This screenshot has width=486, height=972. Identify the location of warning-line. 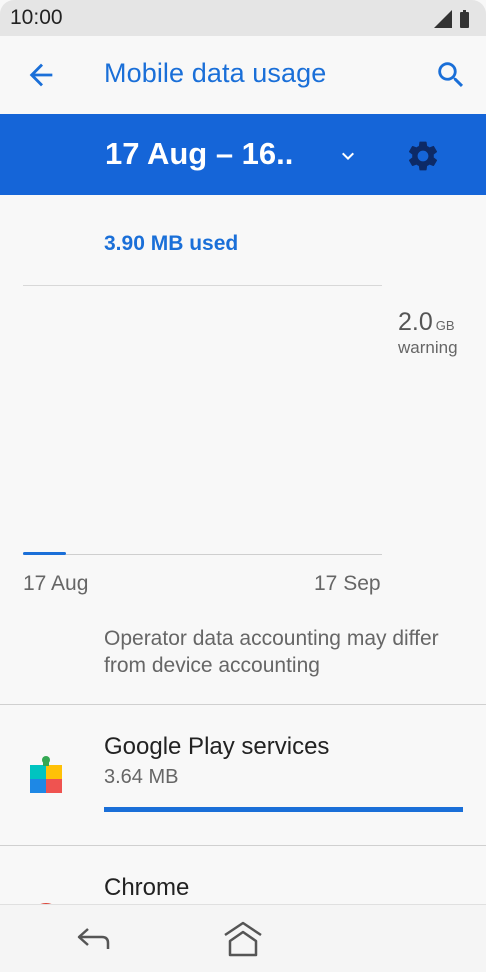
(202, 285).